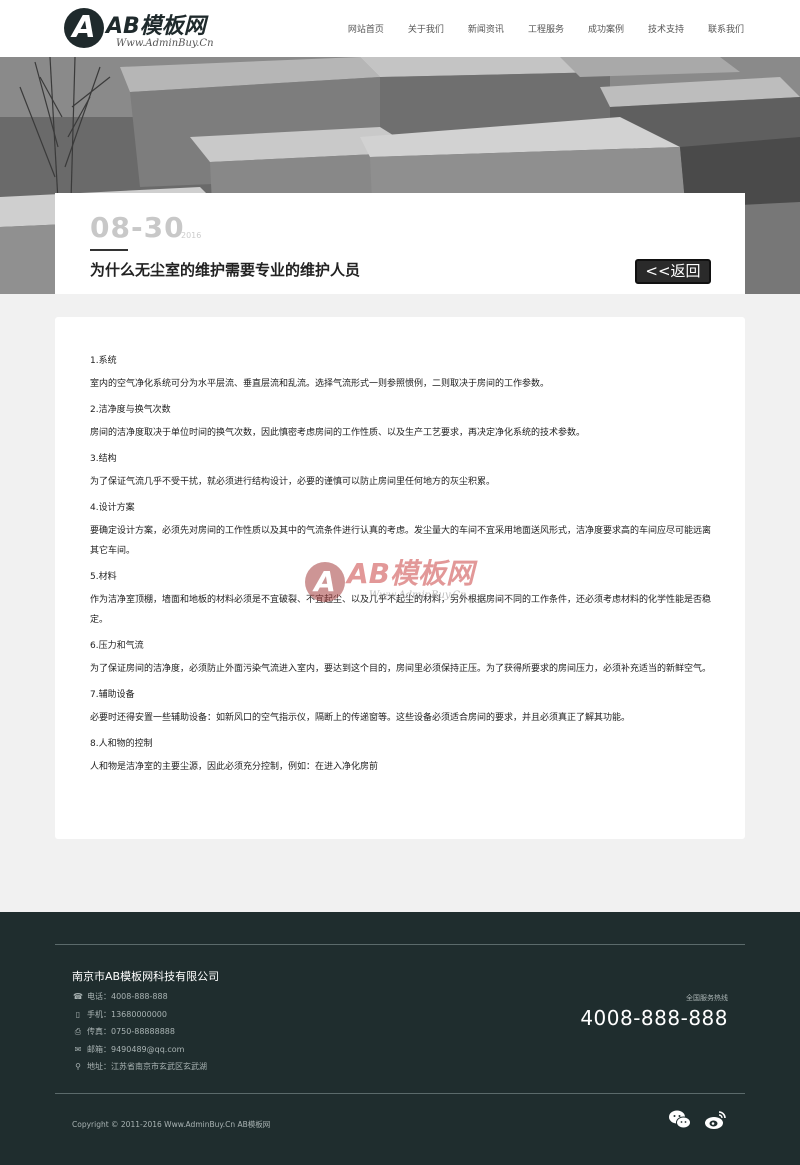 The image size is (800, 1165). What do you see at coordinates (78, 1031) in the screenshot?
I see `fax-icon: ⎙` at bounding box center [78, 1031].